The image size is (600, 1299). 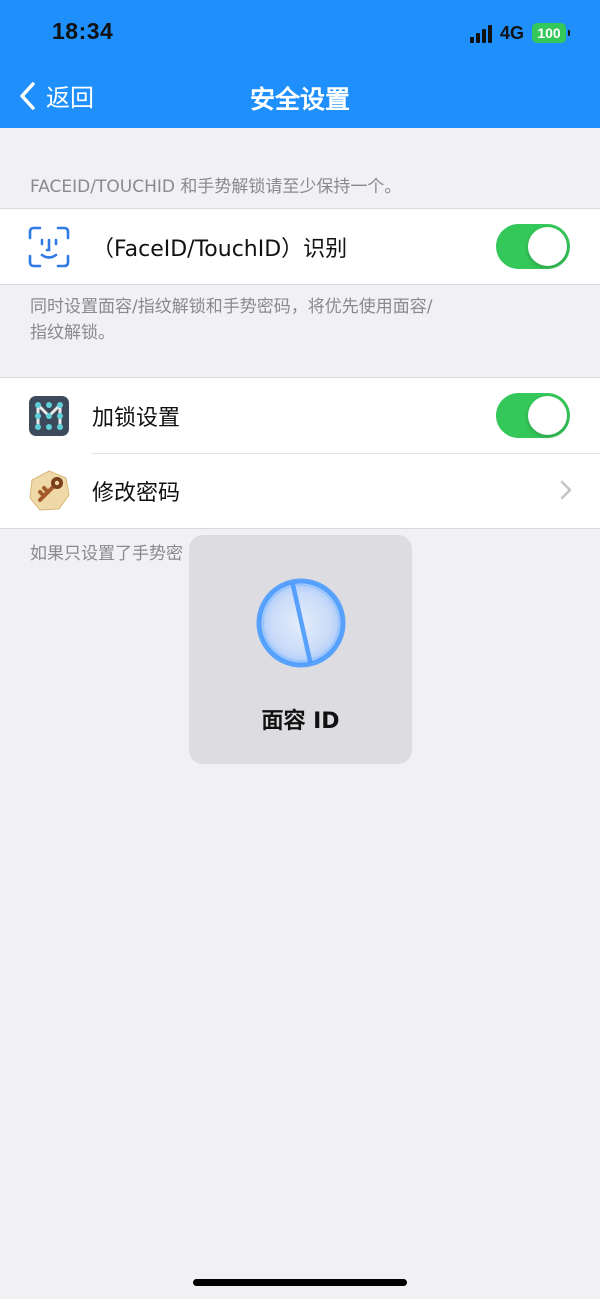 What do you see at coordinates (83, 31) in the screenshot?
I see `status-time: 18:34` at bounding box center [83, 31].